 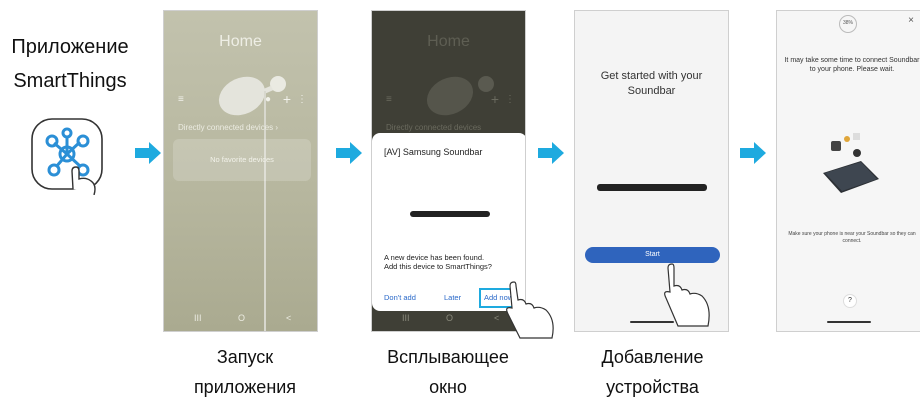 I want to click on caption-add-device: Добавление устройства, so click(x=652, y=372).